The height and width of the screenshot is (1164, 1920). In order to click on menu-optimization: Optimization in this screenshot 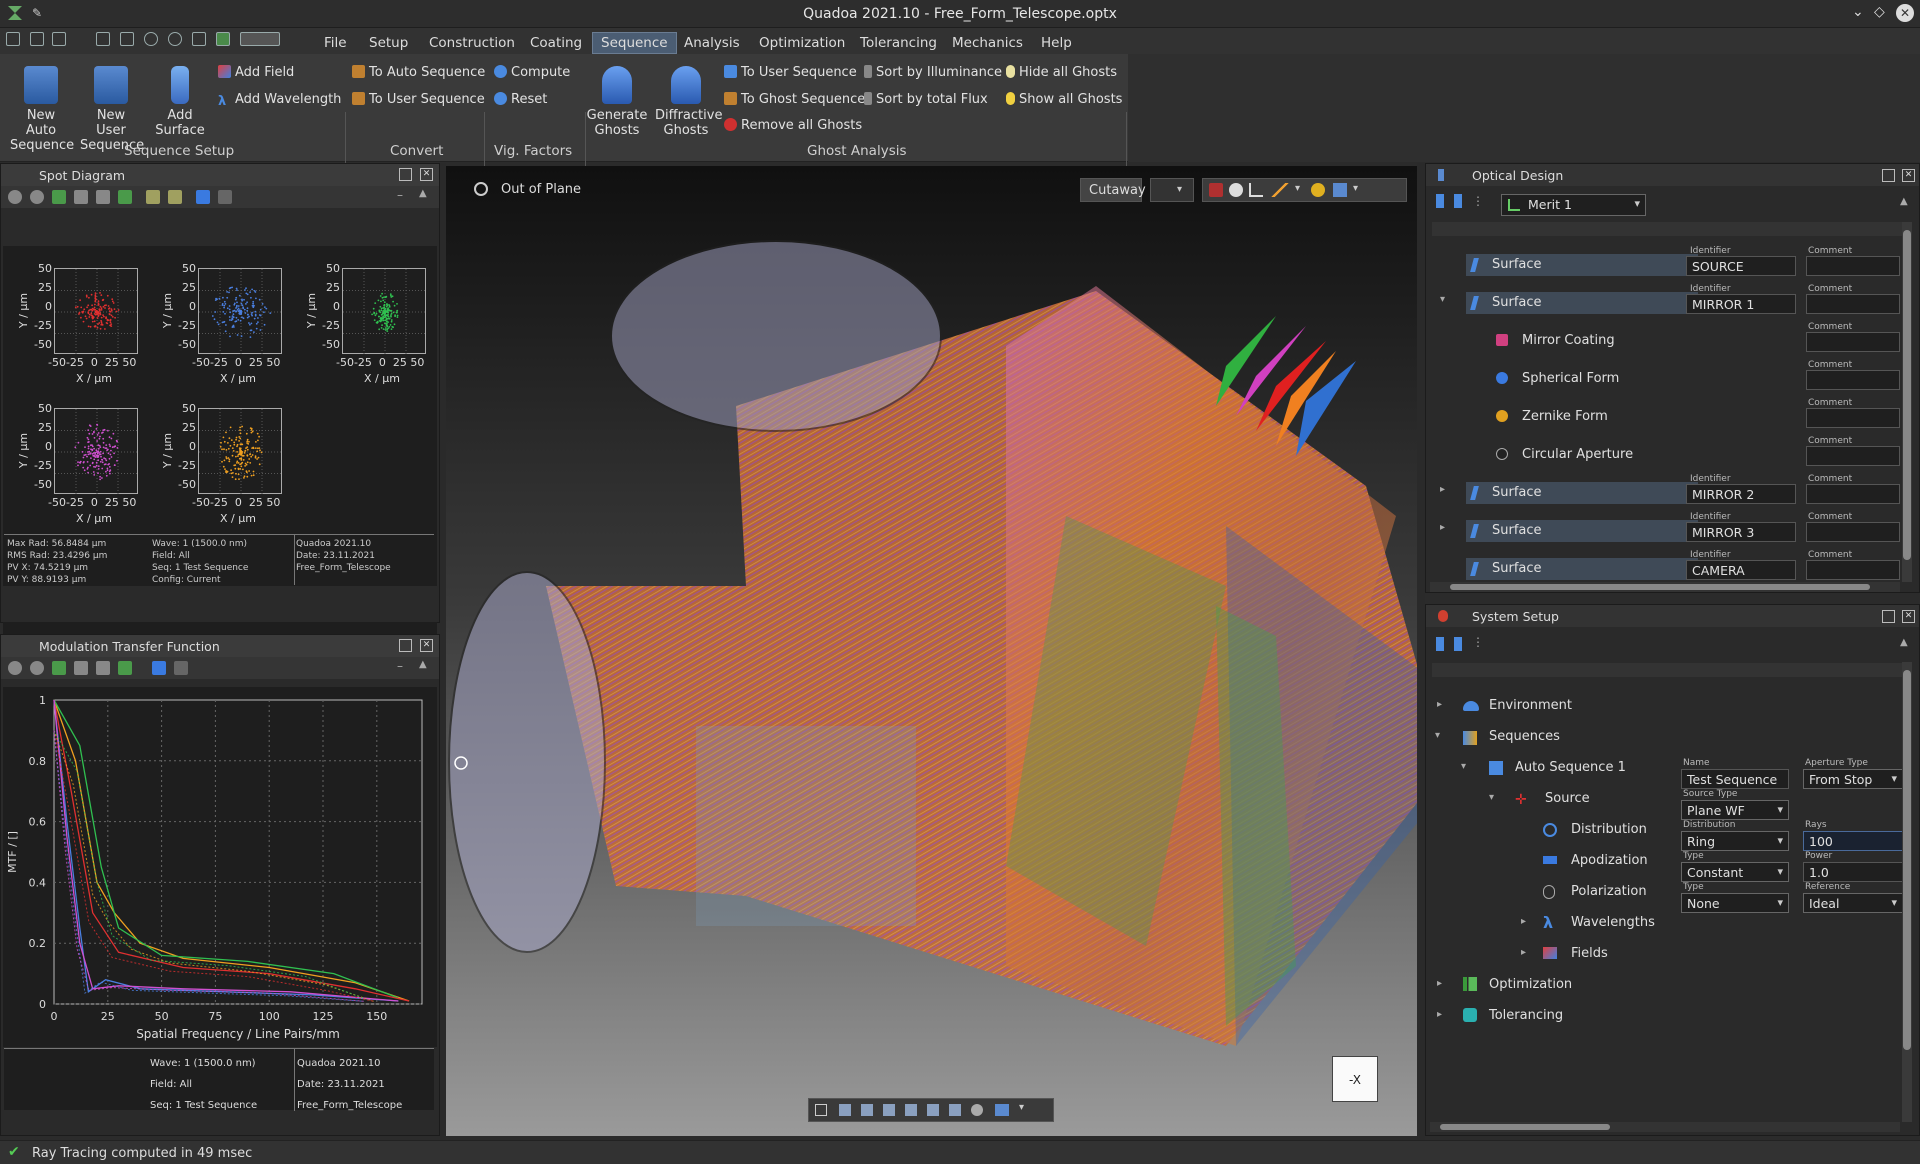, I will do `click(802, 43)`.